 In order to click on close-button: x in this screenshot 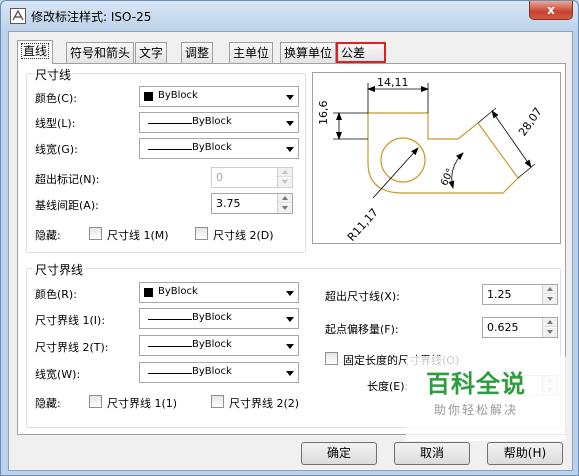, I will do `click(551, 10)`.